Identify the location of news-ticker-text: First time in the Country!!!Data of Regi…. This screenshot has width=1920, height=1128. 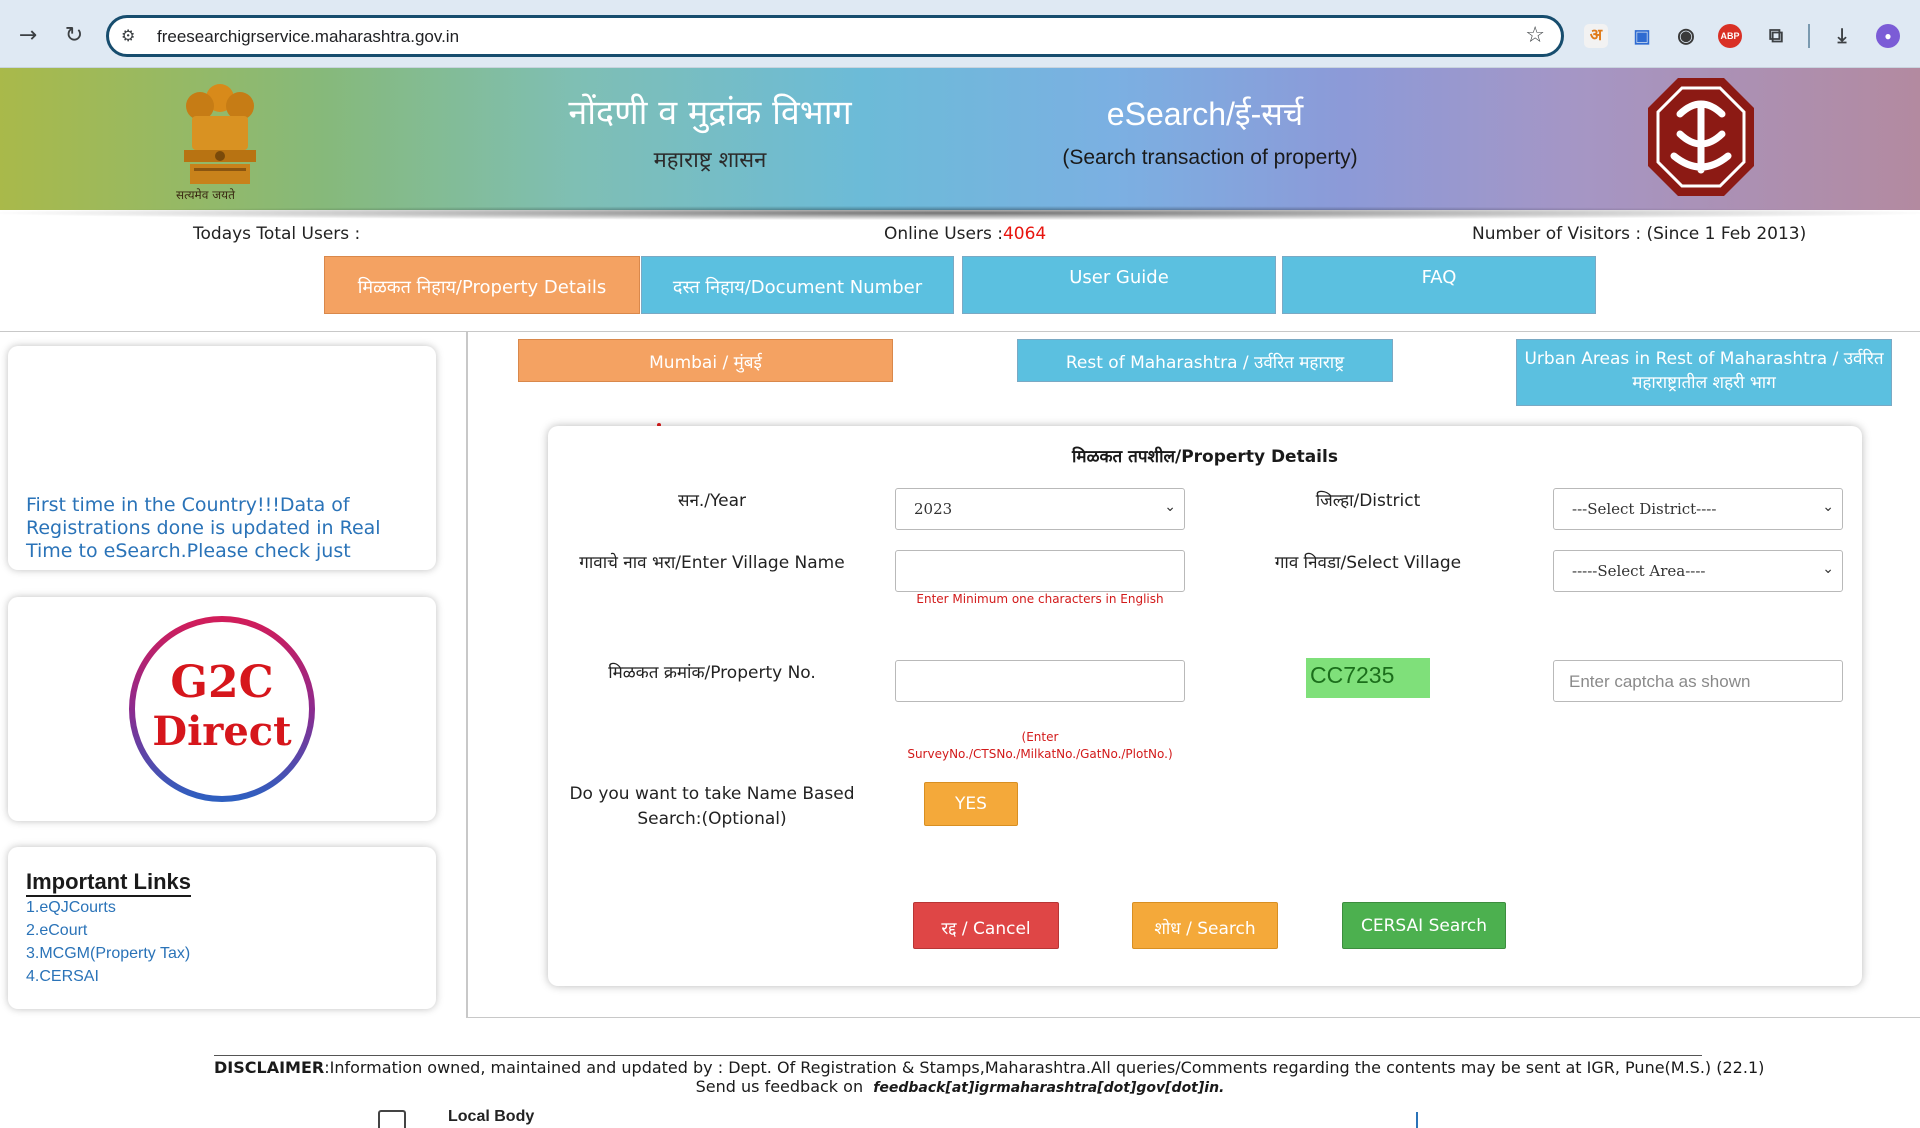
(221, 528).